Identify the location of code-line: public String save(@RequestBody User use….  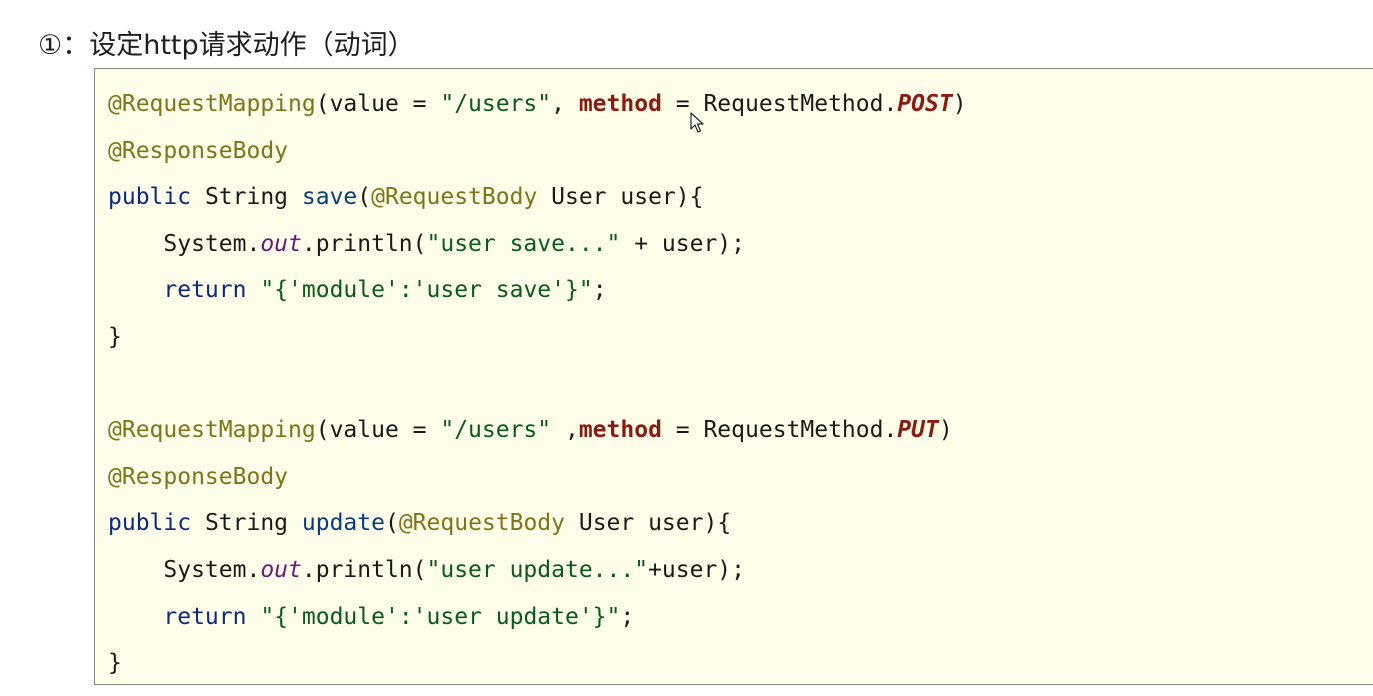
(537, 197).